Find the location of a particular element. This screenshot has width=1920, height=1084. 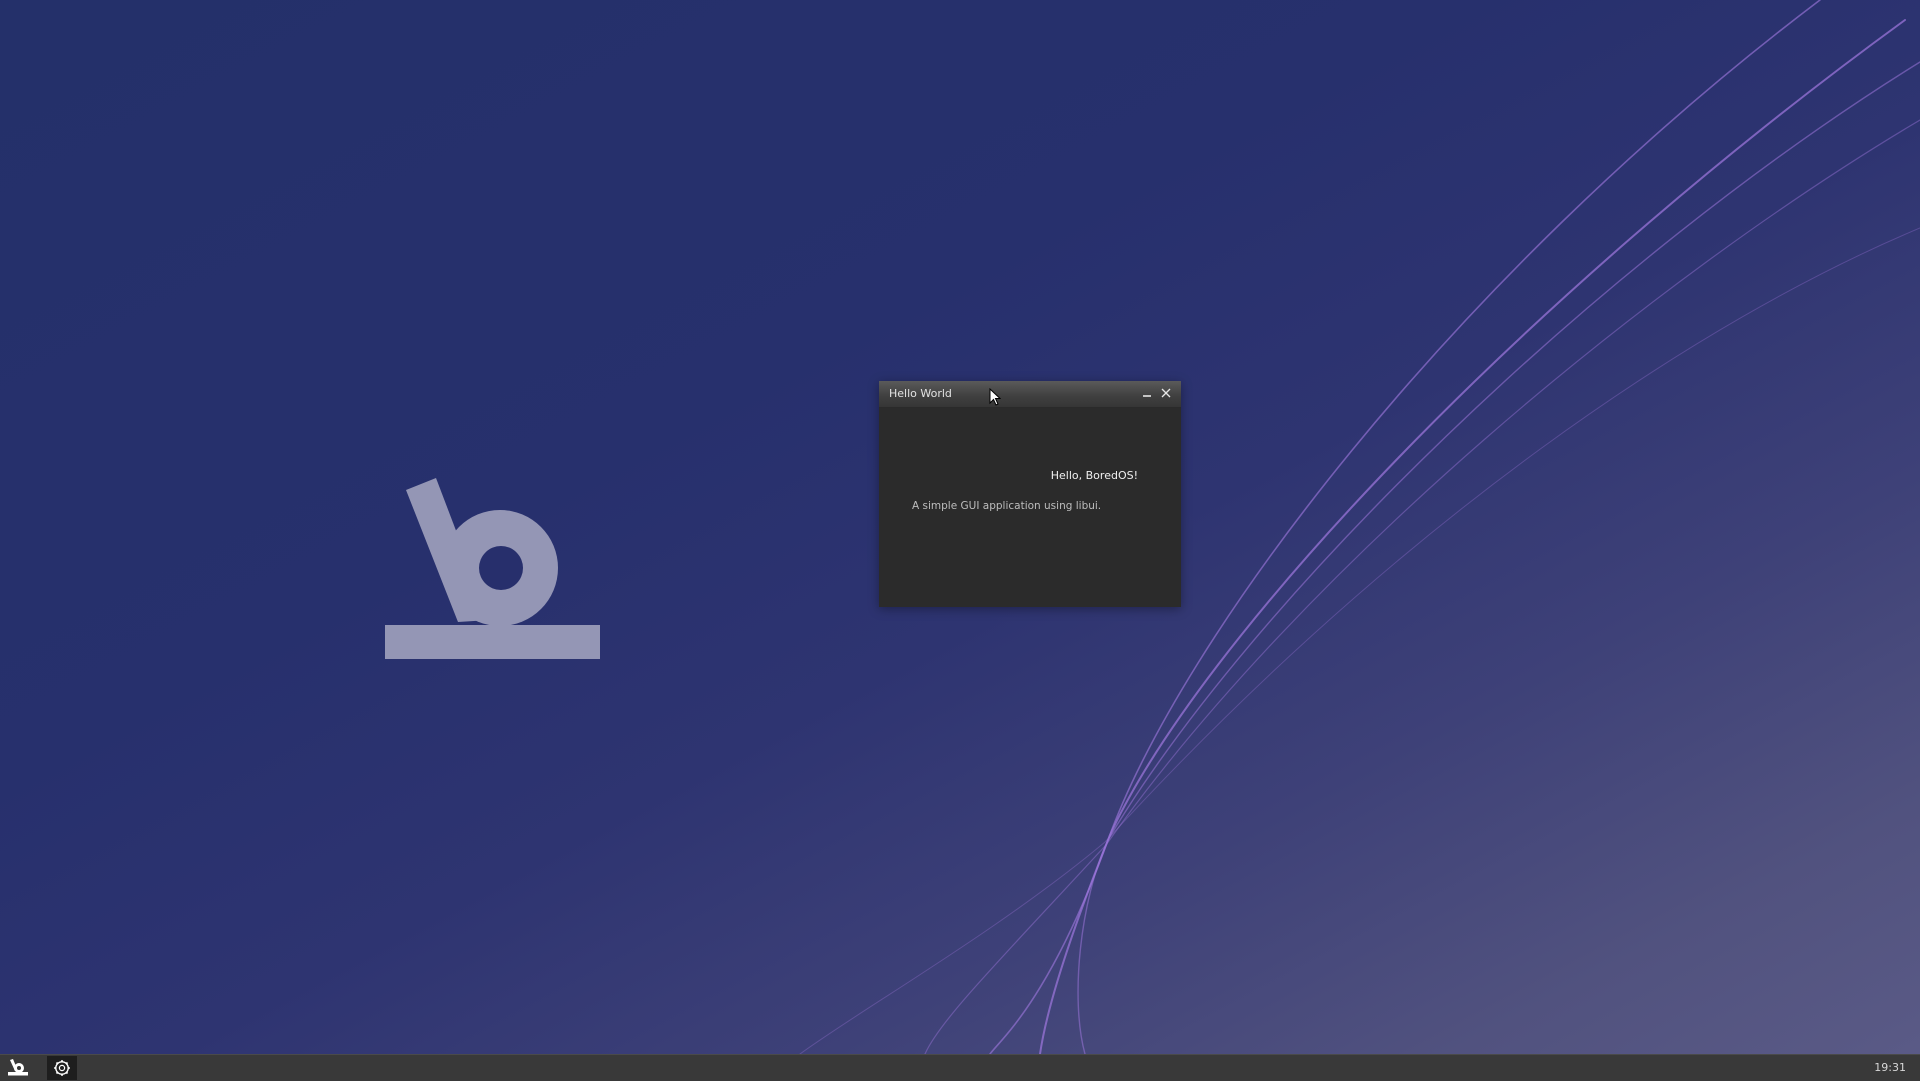

taskbar-clock: 19:31 is located at coordinates (1890, 1067).